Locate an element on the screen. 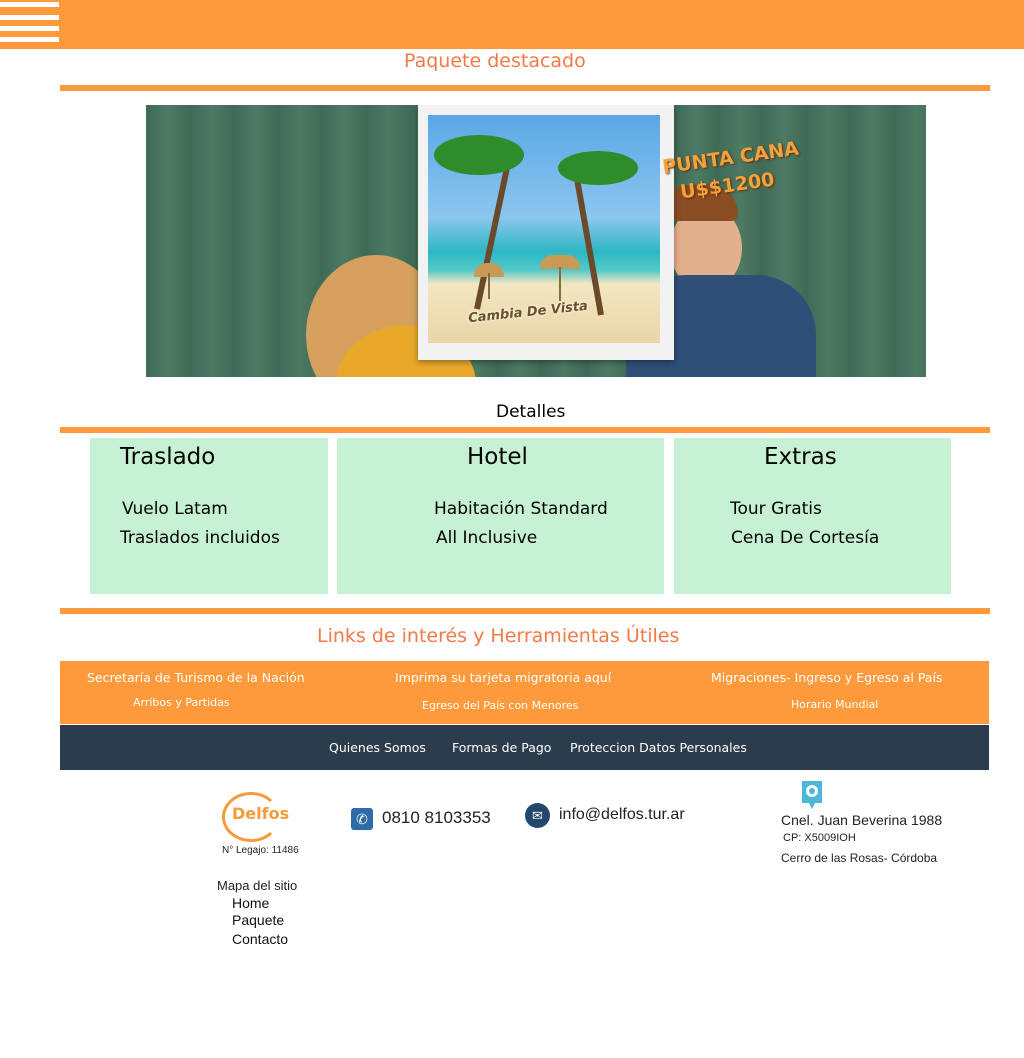  legajo-text: N° Legajo: 11486 is located at coordinates (260, 850).